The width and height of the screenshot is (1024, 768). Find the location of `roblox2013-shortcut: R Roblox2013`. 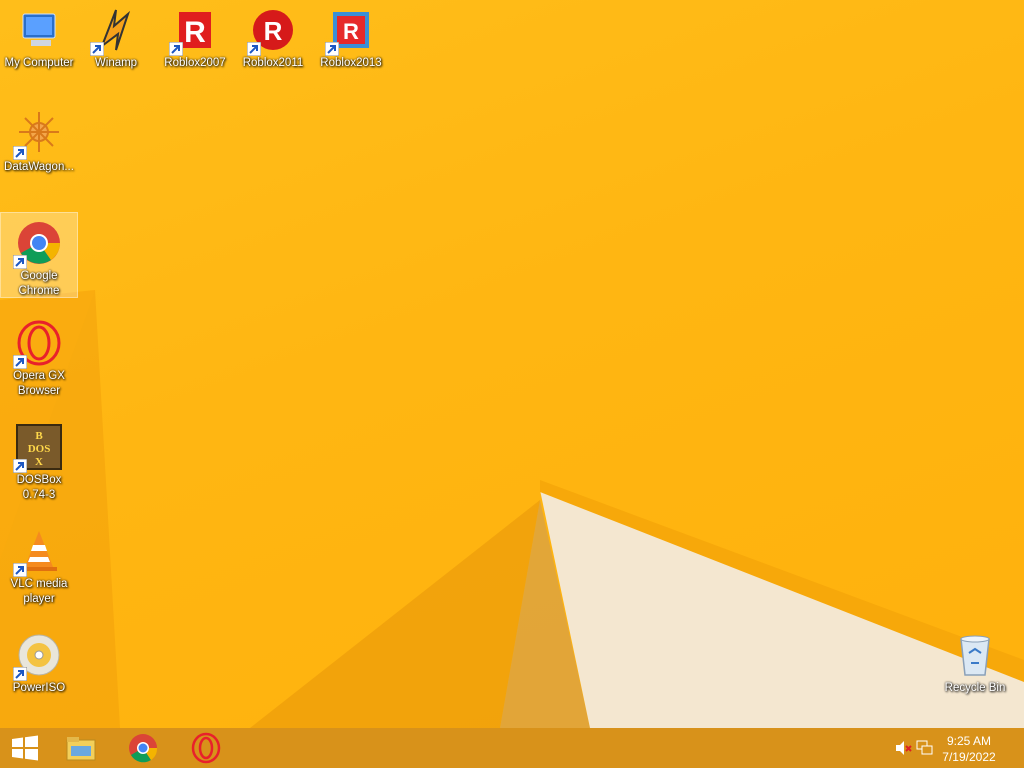

roblox2013-shortcut: R Roblox2013 is located at coordinates (351, 35).